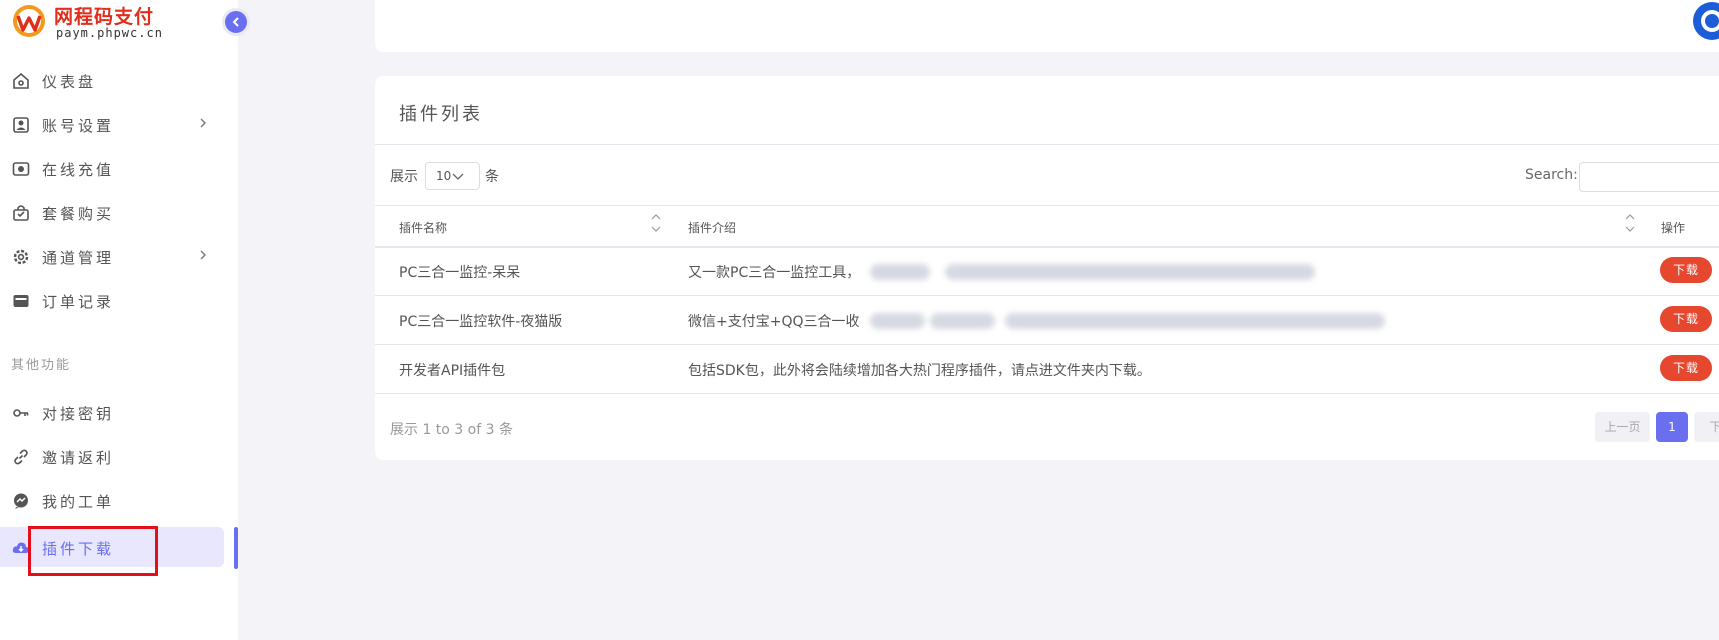 The image size is (1719, 640). I want to click on sidebar-item-label: 账号设置, so click(78, 126).